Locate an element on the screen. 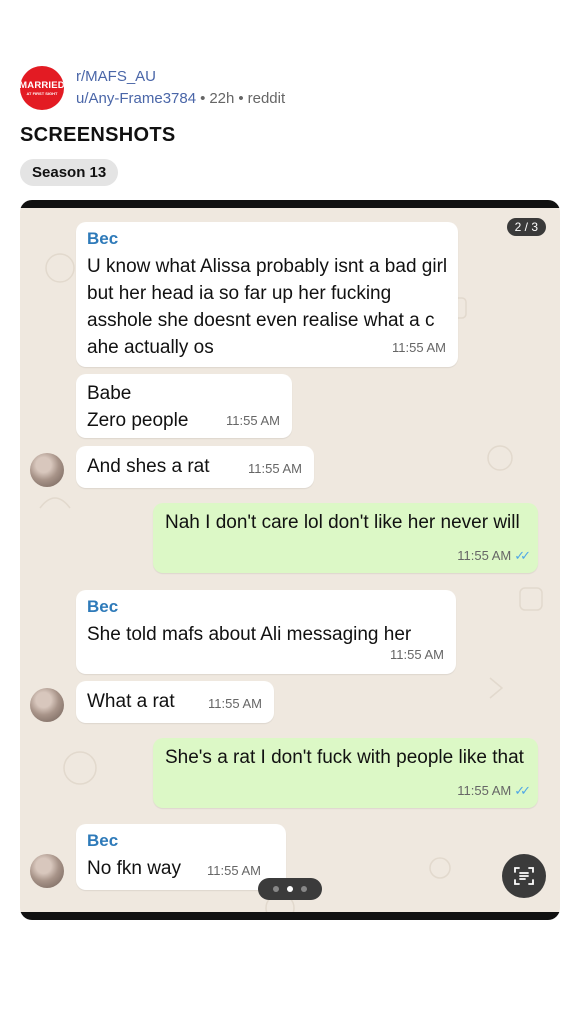  message-text: Babe Zero people is located at coordinates (138, 407).